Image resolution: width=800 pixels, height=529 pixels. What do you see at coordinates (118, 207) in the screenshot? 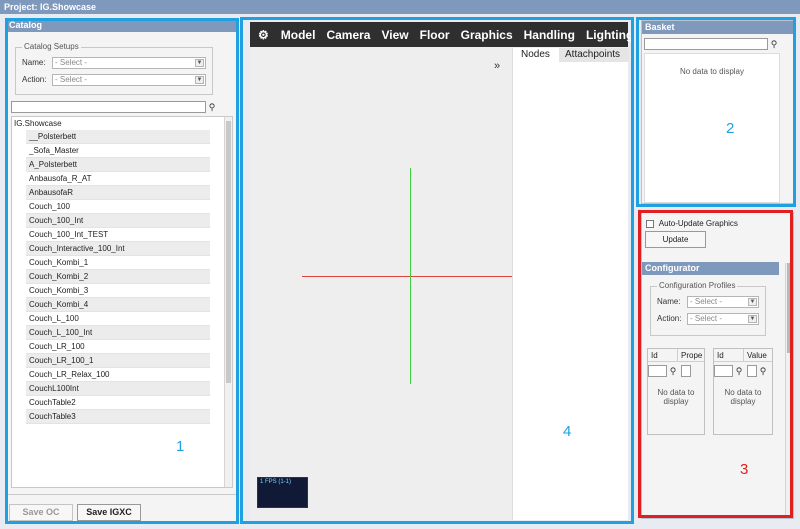
I see `catalog-tree-item: Couch_100` at bounding box center [118, 207].